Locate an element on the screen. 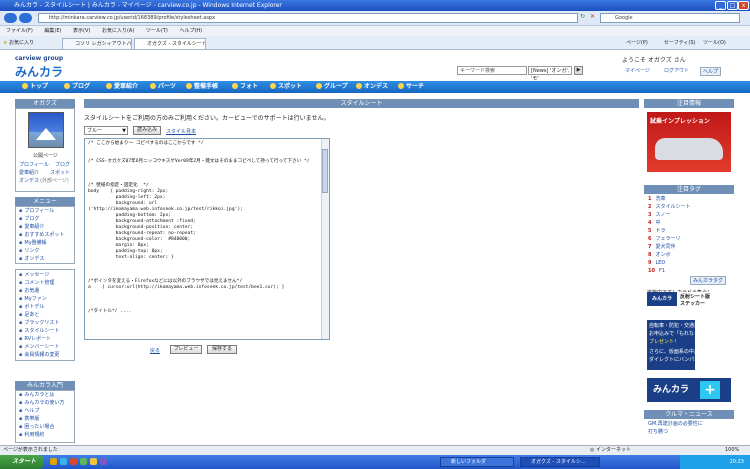 The image size is (750, 469). menu-item-active: スタイルシート is located at coordinates (39, 331).